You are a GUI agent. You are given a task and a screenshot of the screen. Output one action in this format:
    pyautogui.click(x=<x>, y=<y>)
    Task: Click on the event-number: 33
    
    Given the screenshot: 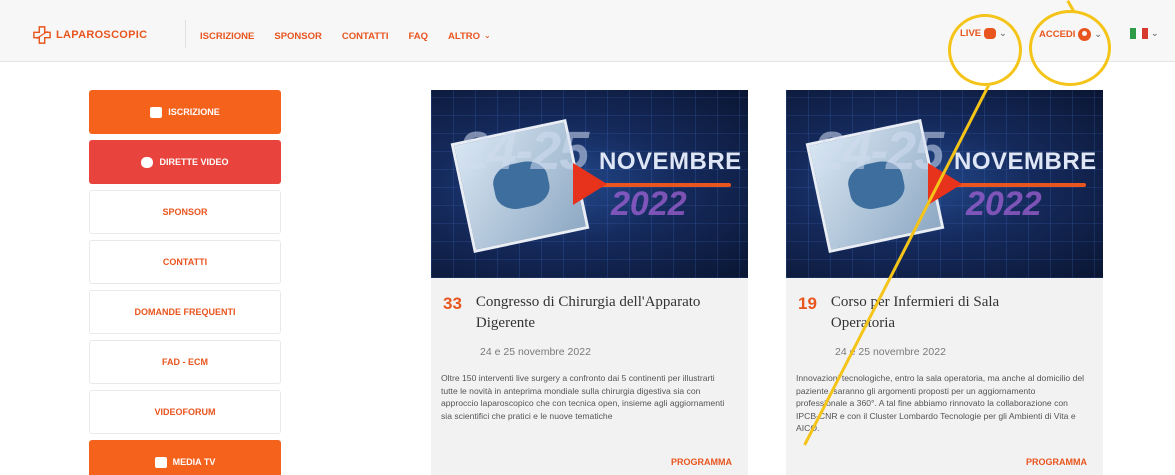 What is the action you would take?
    pyautogui.click(x=452, y=303)
    